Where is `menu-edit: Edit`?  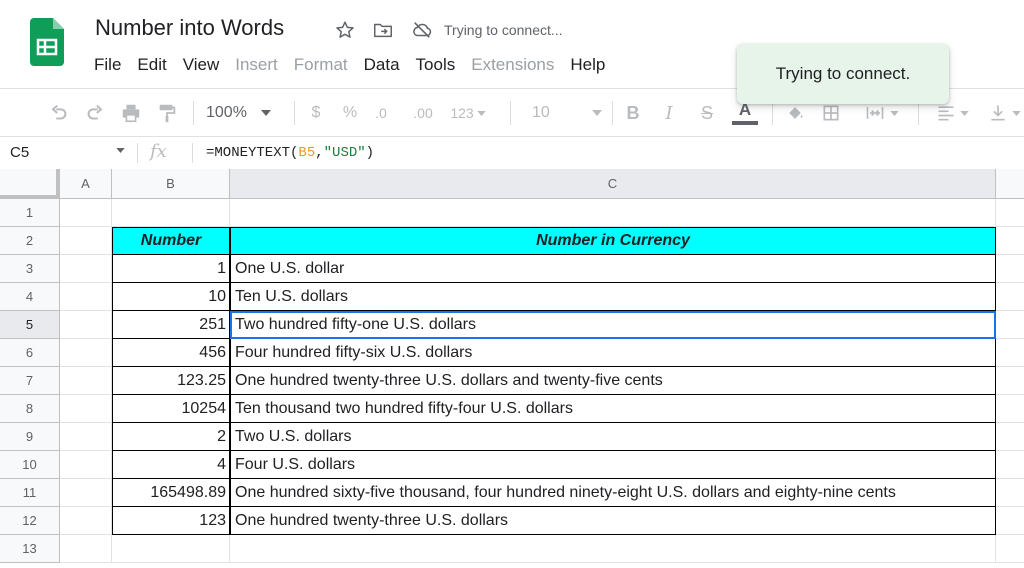 menu-edit: Edit is located at coordinates (151, 65).